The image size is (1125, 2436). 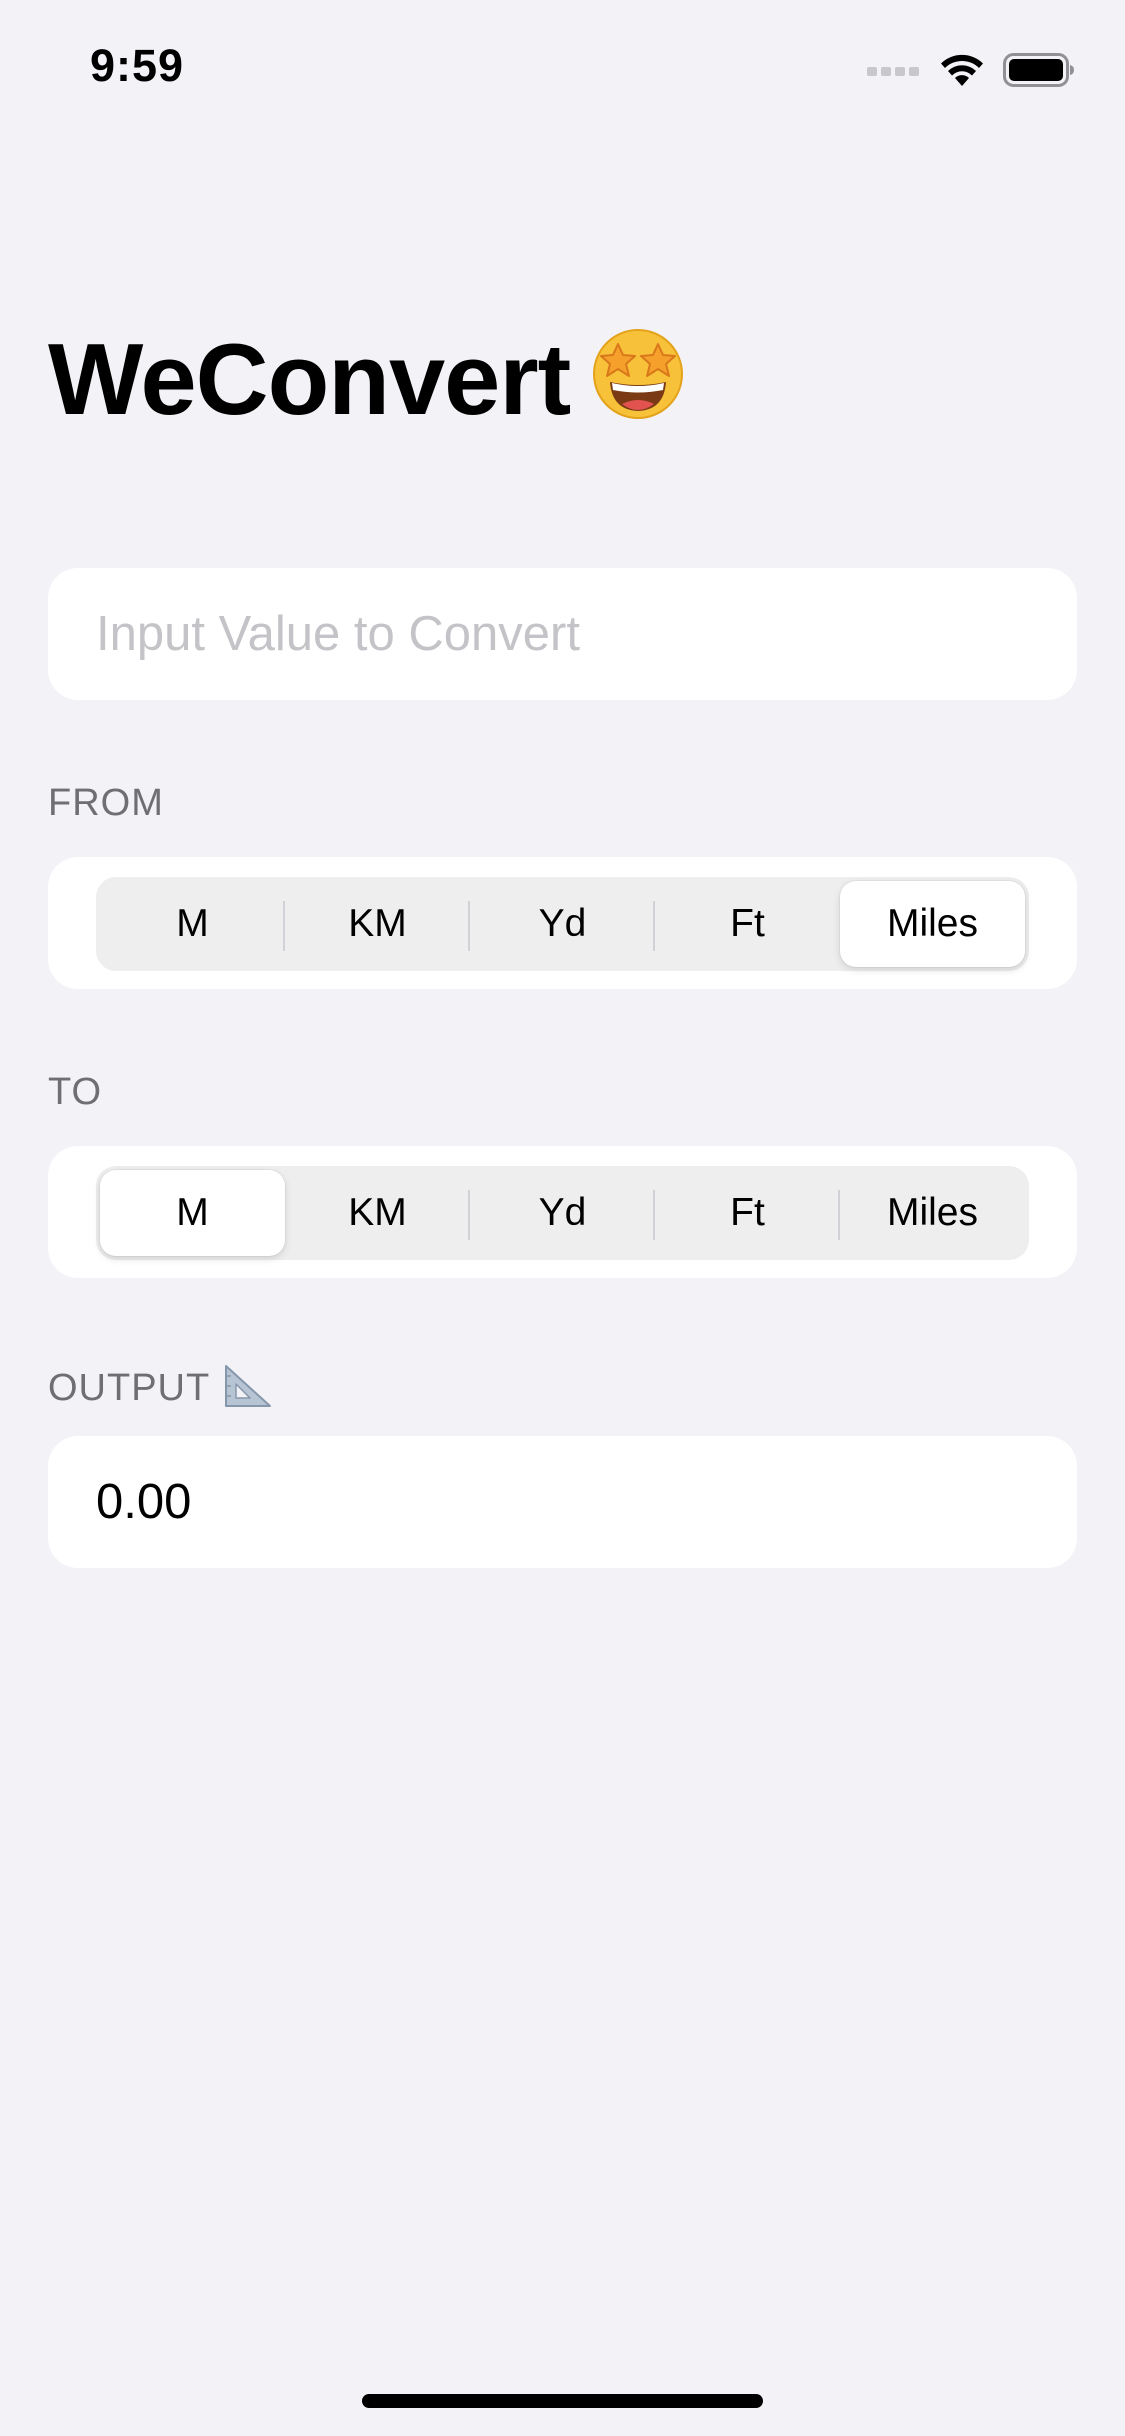 I want to click on from-unit-picker: M KM Yd Ft Miles, so click(x=562, y=924).